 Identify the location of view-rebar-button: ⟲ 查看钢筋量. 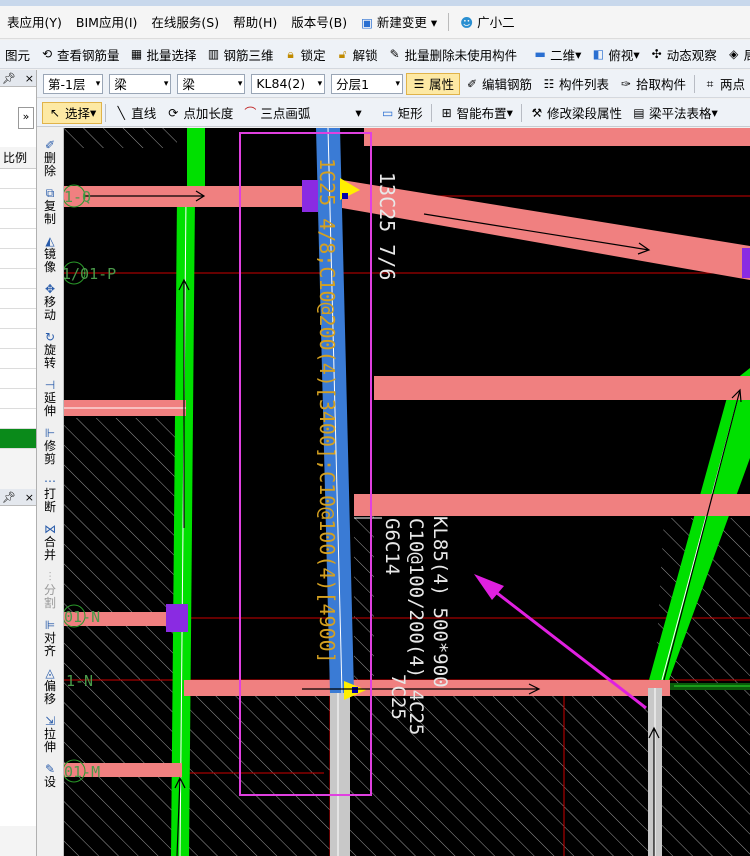
(80, 54).